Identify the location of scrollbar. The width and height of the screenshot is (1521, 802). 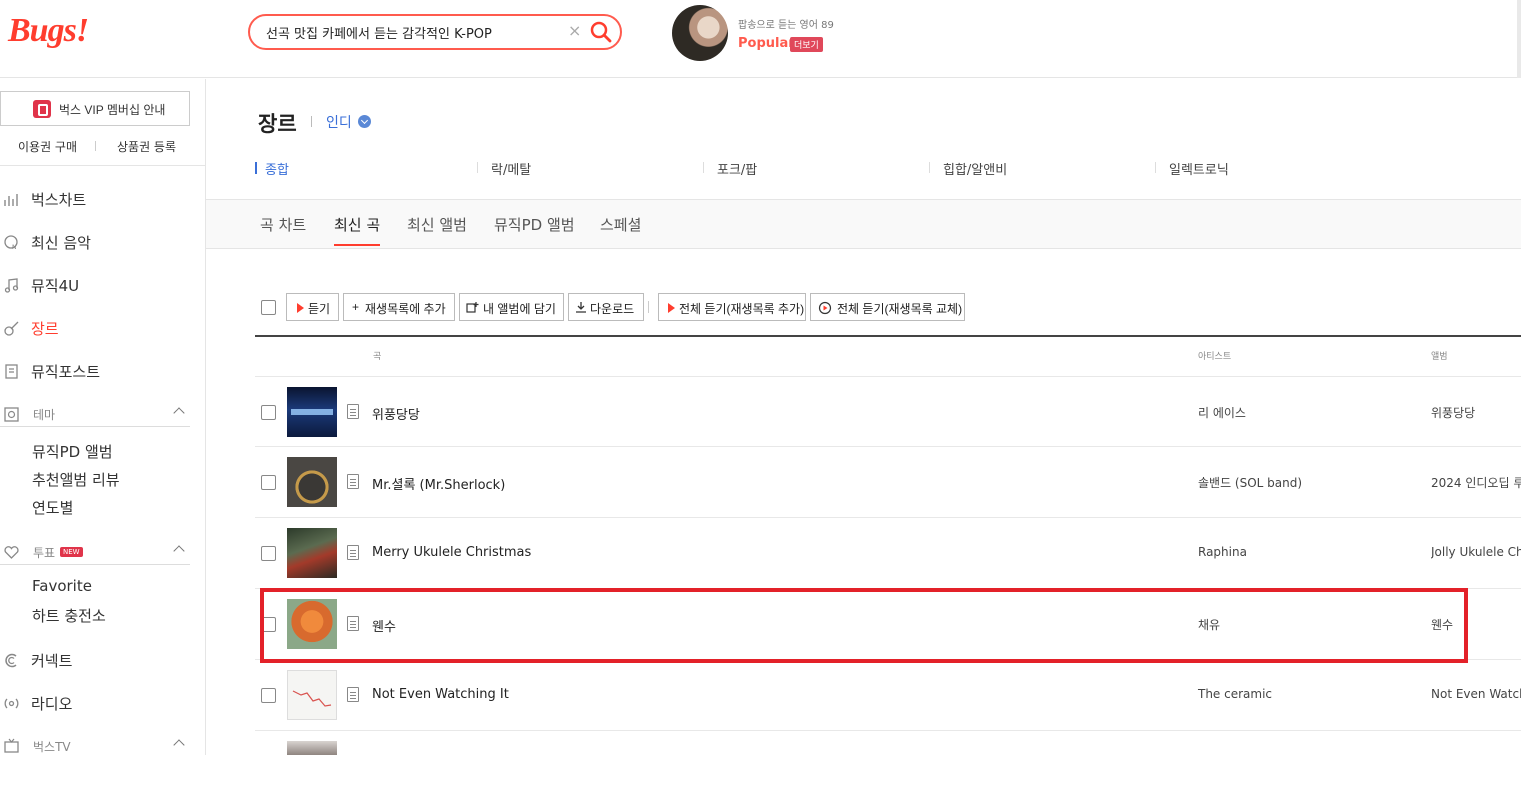
(1519, 39).